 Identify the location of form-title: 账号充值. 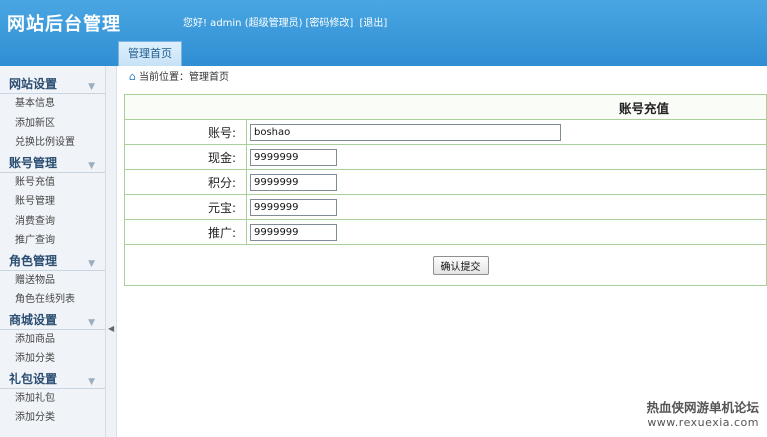
(445, 107).